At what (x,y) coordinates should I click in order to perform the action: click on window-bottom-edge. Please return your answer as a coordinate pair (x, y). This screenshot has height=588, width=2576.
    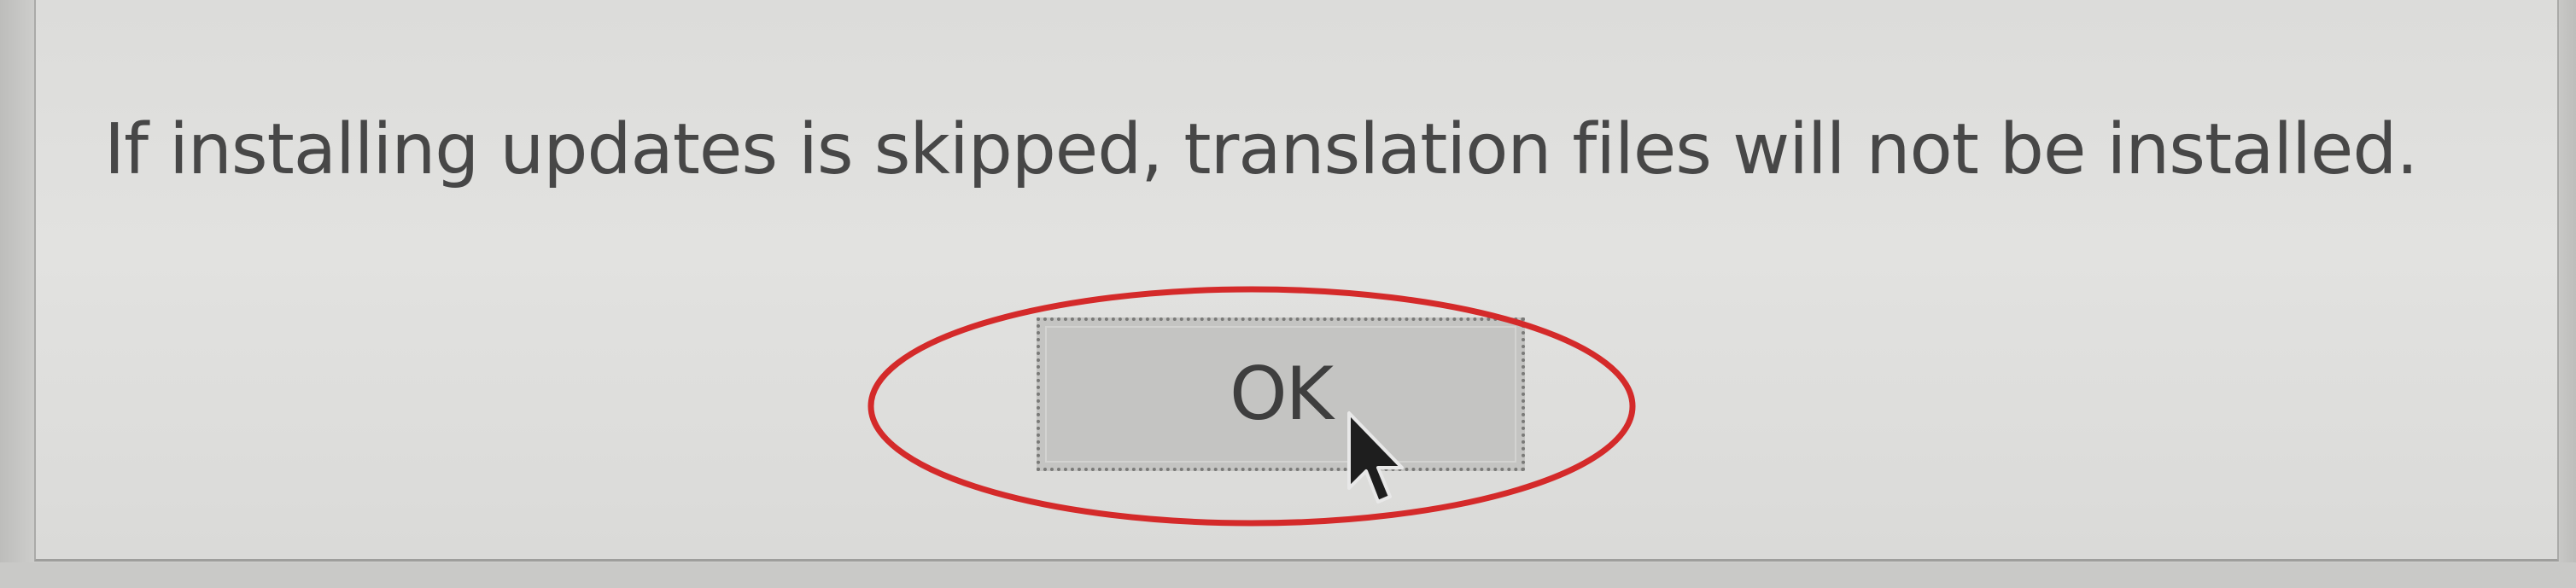
    Looking at the image, I should click on (1288, 575).